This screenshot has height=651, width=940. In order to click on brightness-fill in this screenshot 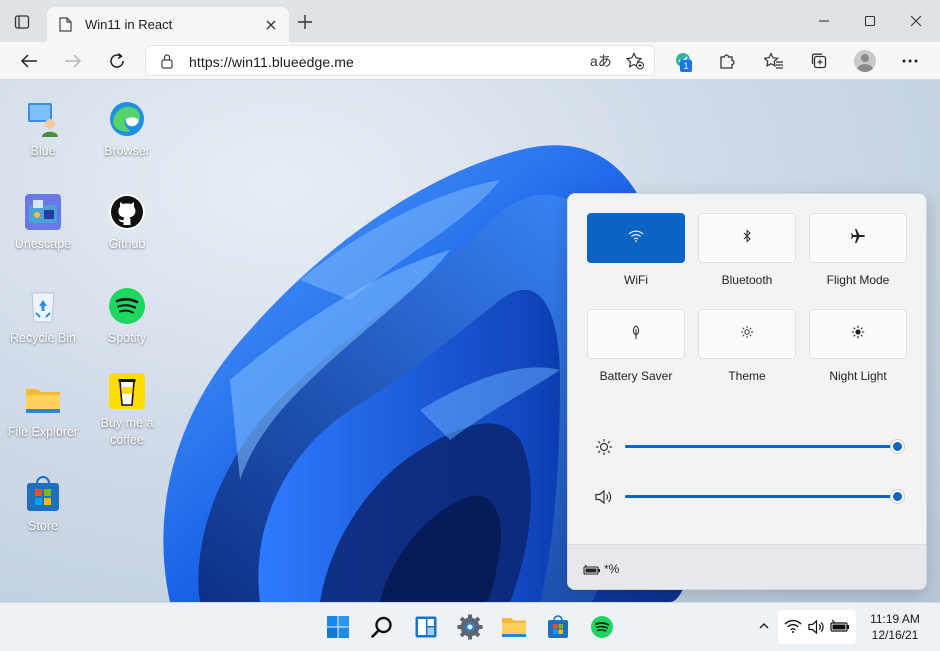, I will do `click(761, 446)`.